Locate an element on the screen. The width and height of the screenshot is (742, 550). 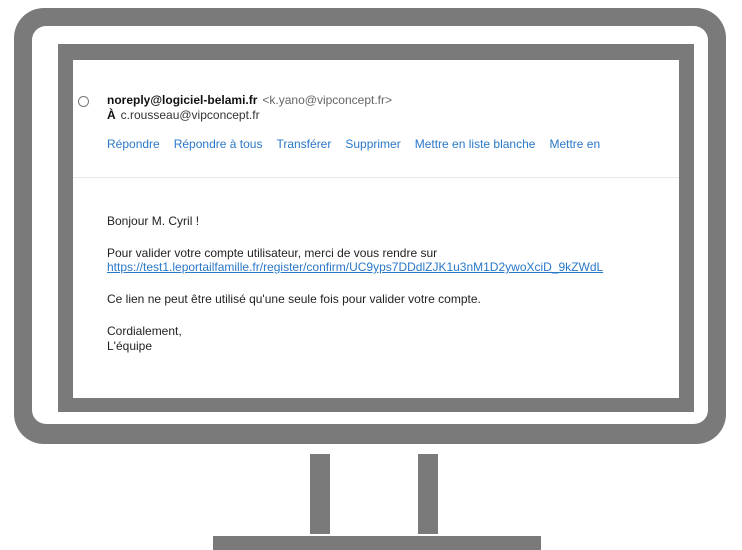
signature: L'équipe is located at coordinates (129, 346).